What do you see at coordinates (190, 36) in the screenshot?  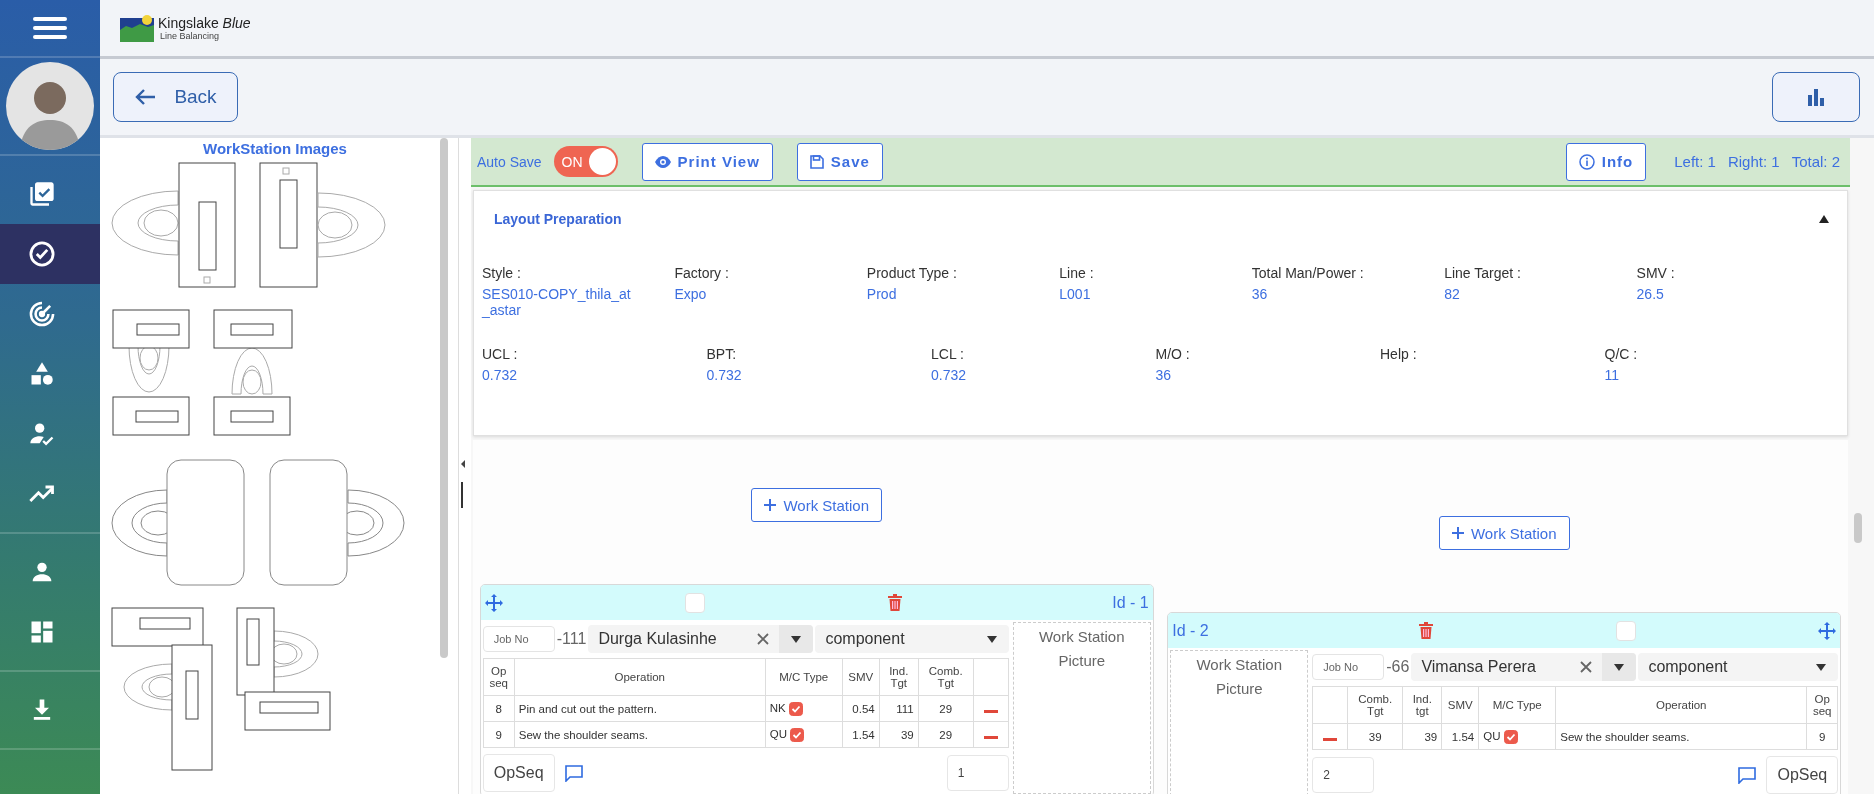 I see `logo-subtitle: Line Balancing` at bounding box center [190, 36].